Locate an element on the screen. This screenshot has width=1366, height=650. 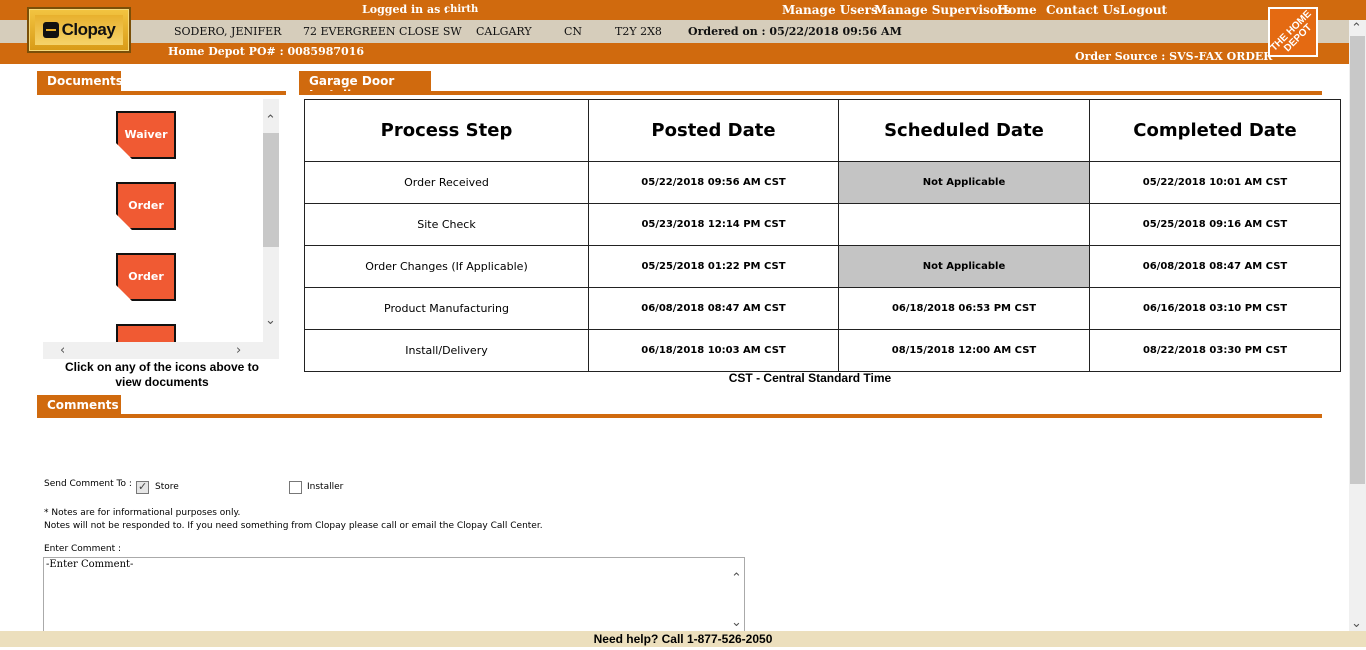
home-depot-logo: THE HOME DEPOT is located at coordinates (1293, 32).